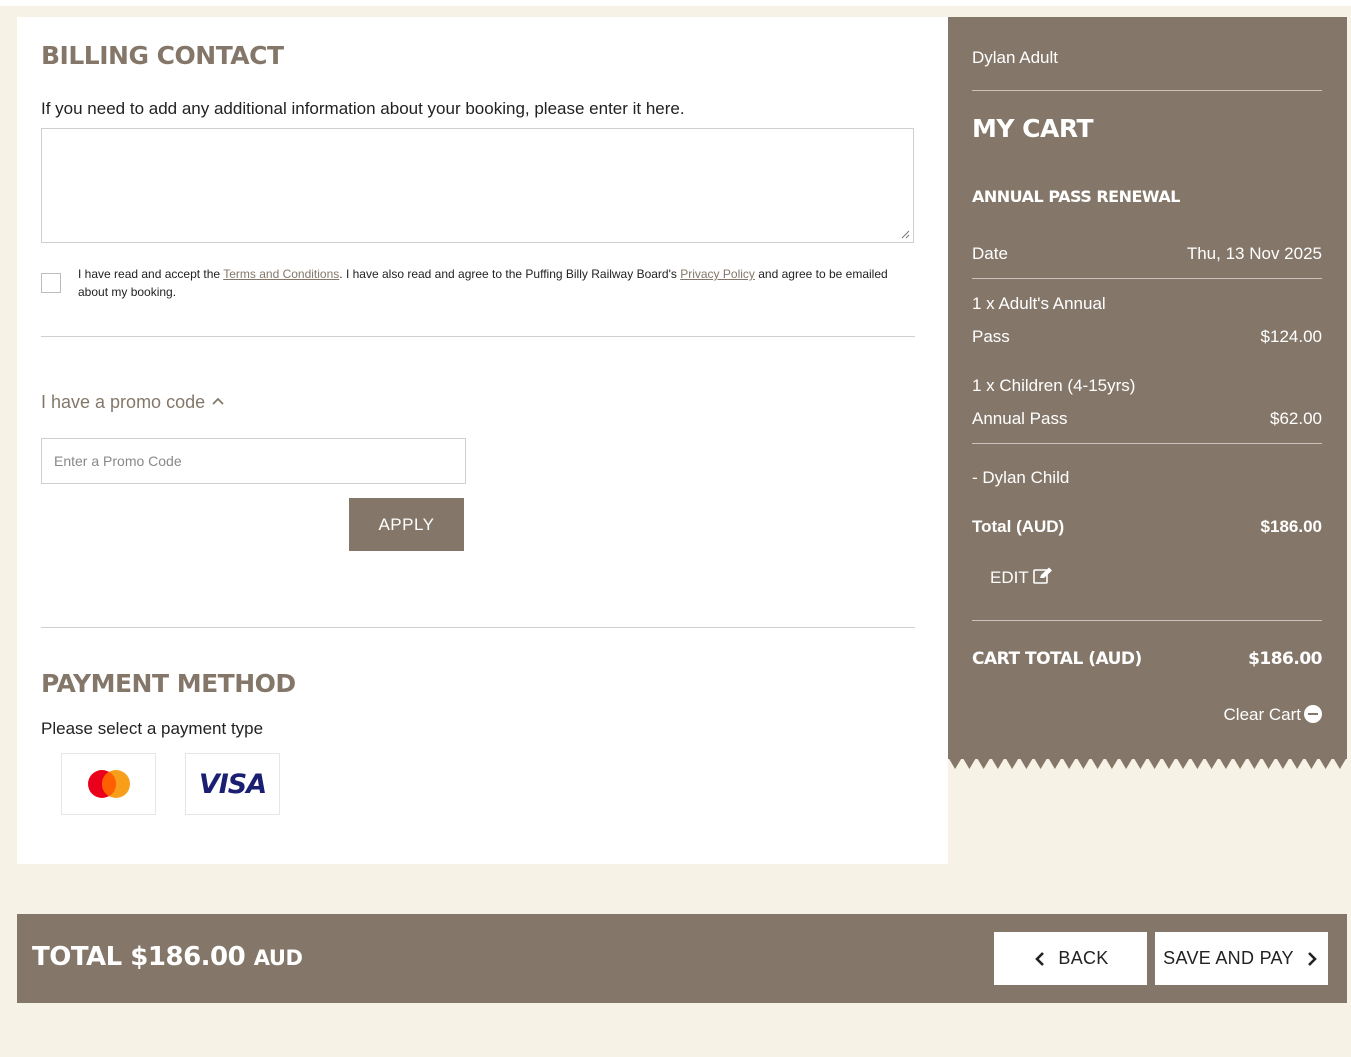  I want to click on billing-contact-title: BILLING CONTACT, so click(162, 55).